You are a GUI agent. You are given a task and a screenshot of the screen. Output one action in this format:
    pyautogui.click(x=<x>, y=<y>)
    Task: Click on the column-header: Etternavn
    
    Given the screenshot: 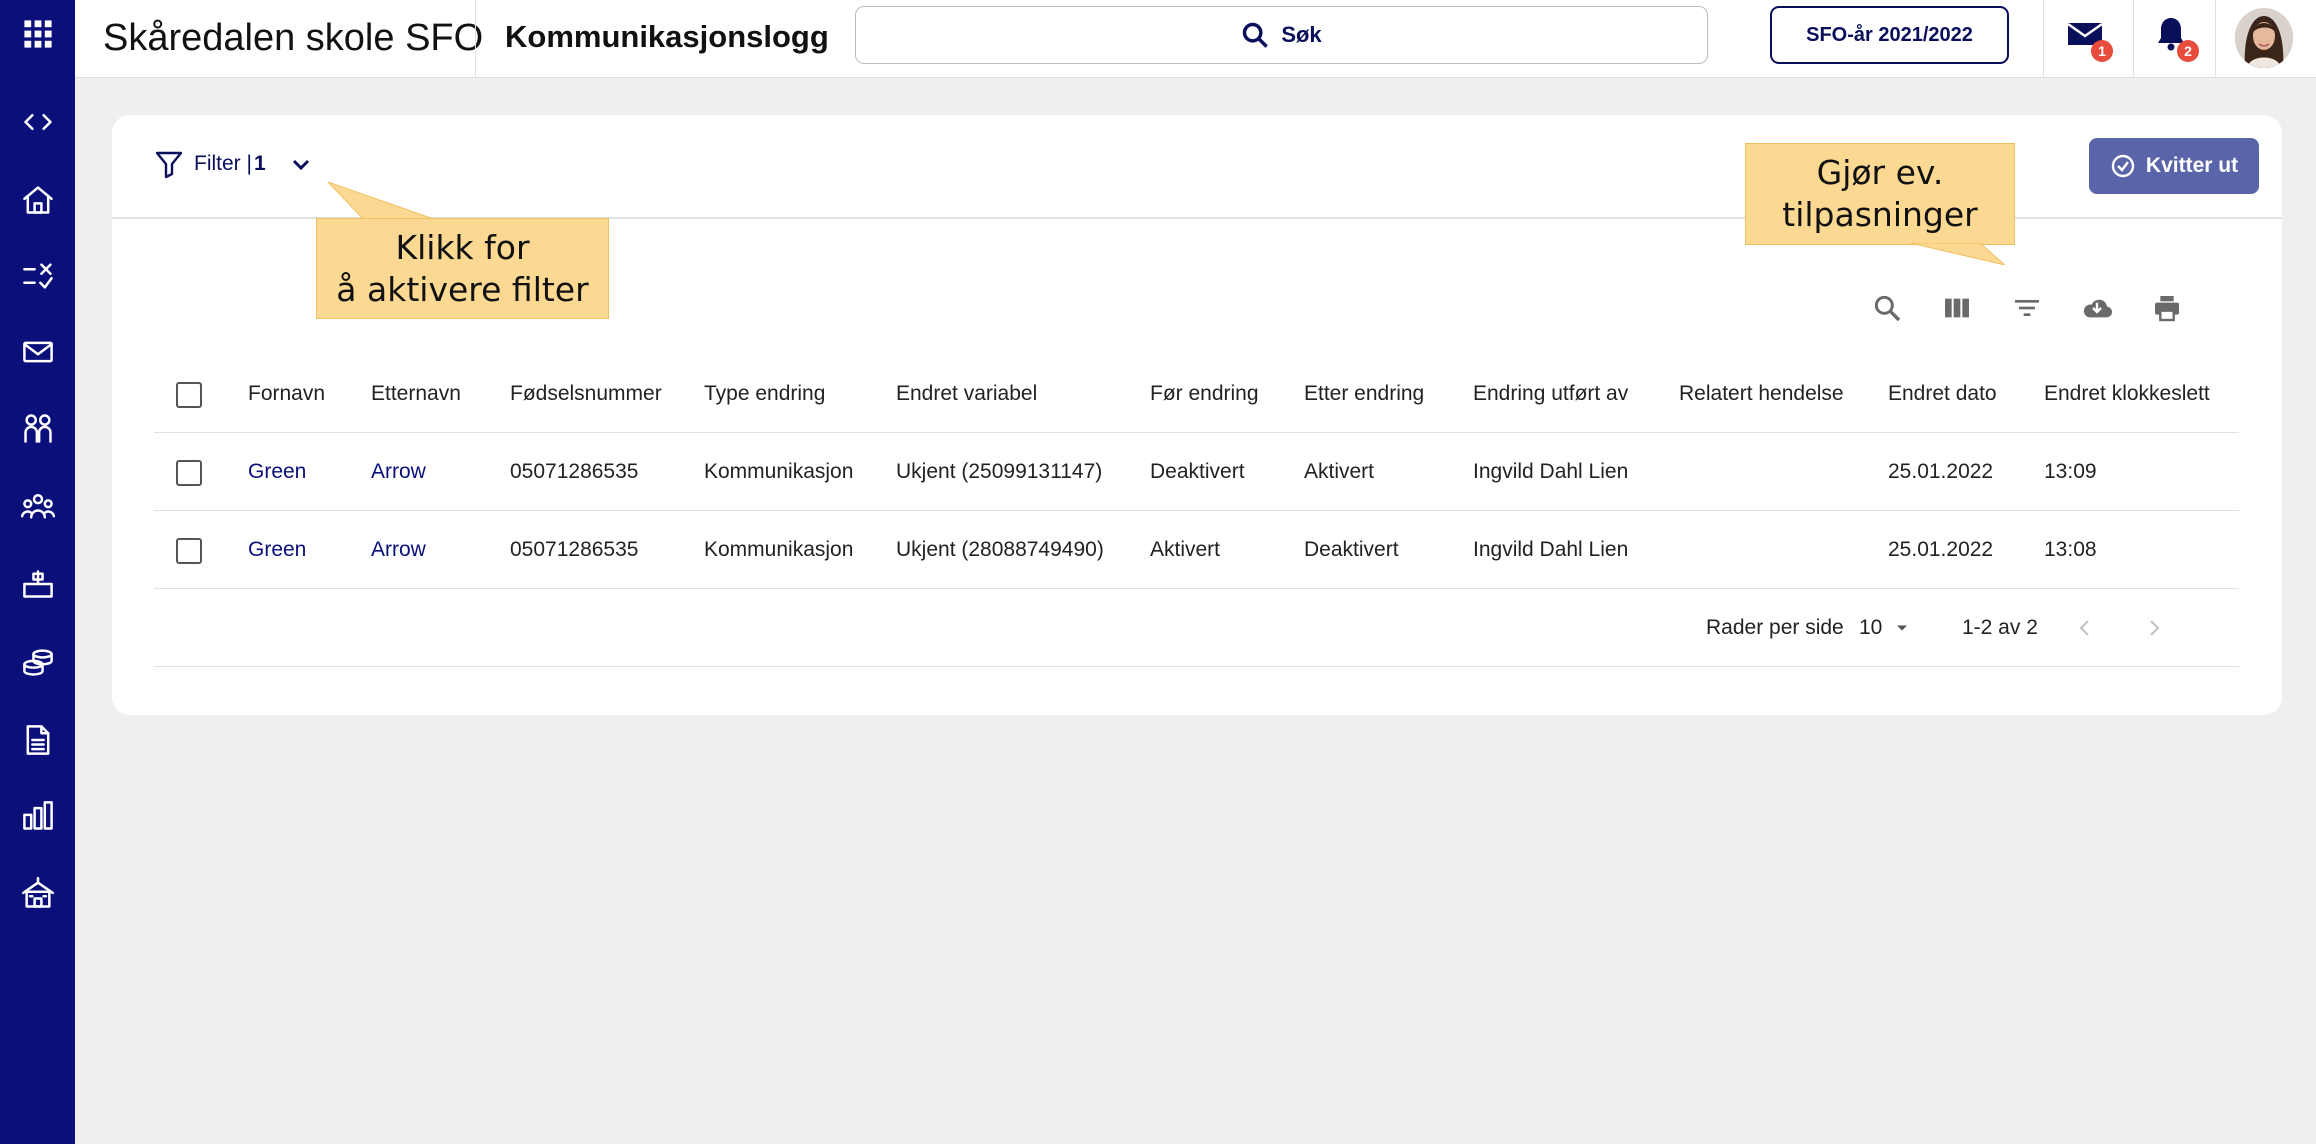 What is the action you would take?
    pyautogui.click(x=416, y=394)
    